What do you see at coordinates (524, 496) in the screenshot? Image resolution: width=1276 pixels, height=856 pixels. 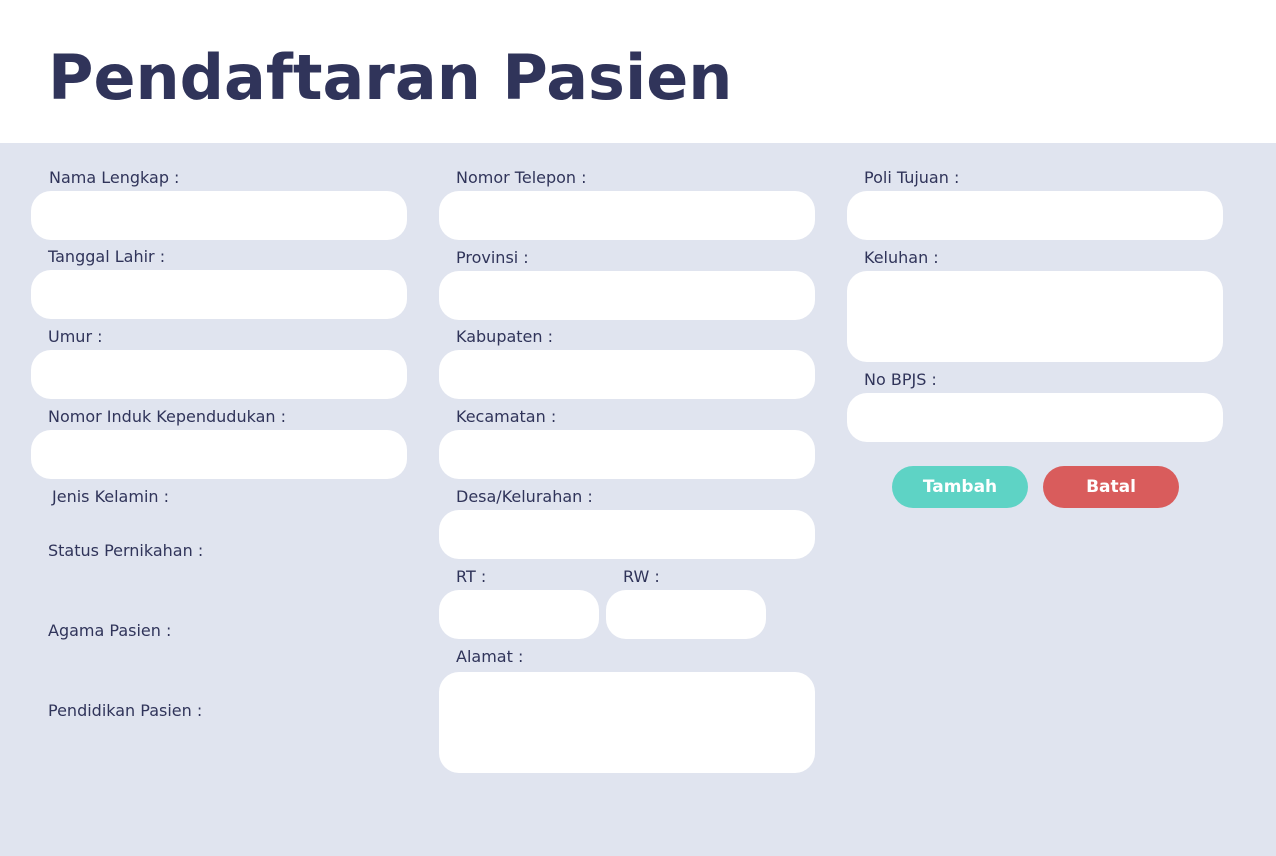 I see `village-label: Desa/Kelurahan :` at bounding box center [524, 496].